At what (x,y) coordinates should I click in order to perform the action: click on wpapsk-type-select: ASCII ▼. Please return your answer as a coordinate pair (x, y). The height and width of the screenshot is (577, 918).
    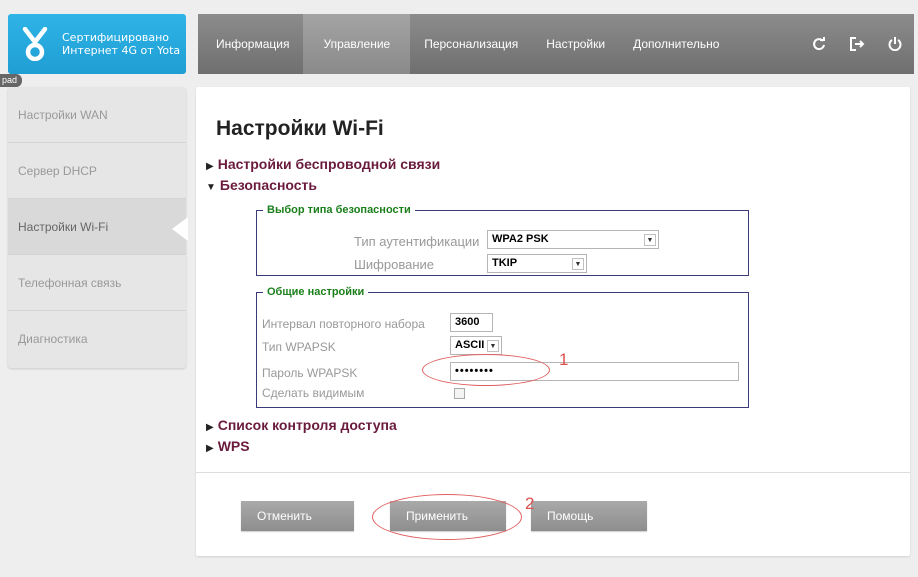
    Looking at the image, I should click on (476, 345).